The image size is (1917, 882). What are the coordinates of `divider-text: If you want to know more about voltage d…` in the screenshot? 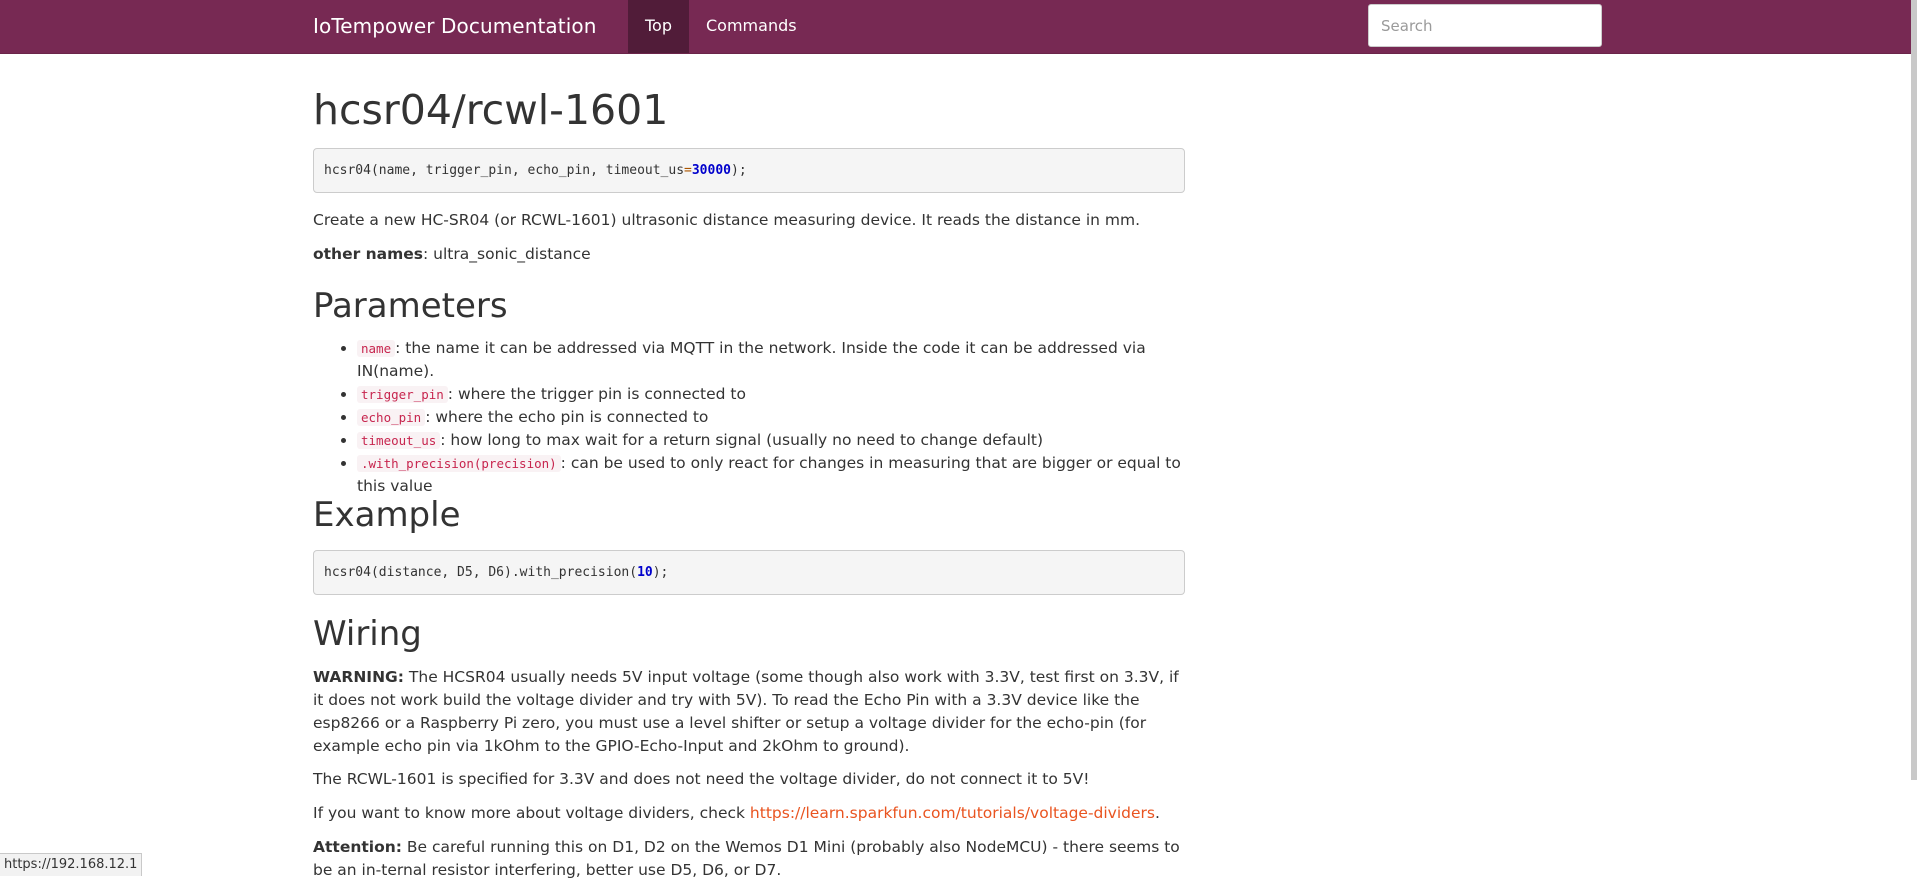 It's located at (531, 813).